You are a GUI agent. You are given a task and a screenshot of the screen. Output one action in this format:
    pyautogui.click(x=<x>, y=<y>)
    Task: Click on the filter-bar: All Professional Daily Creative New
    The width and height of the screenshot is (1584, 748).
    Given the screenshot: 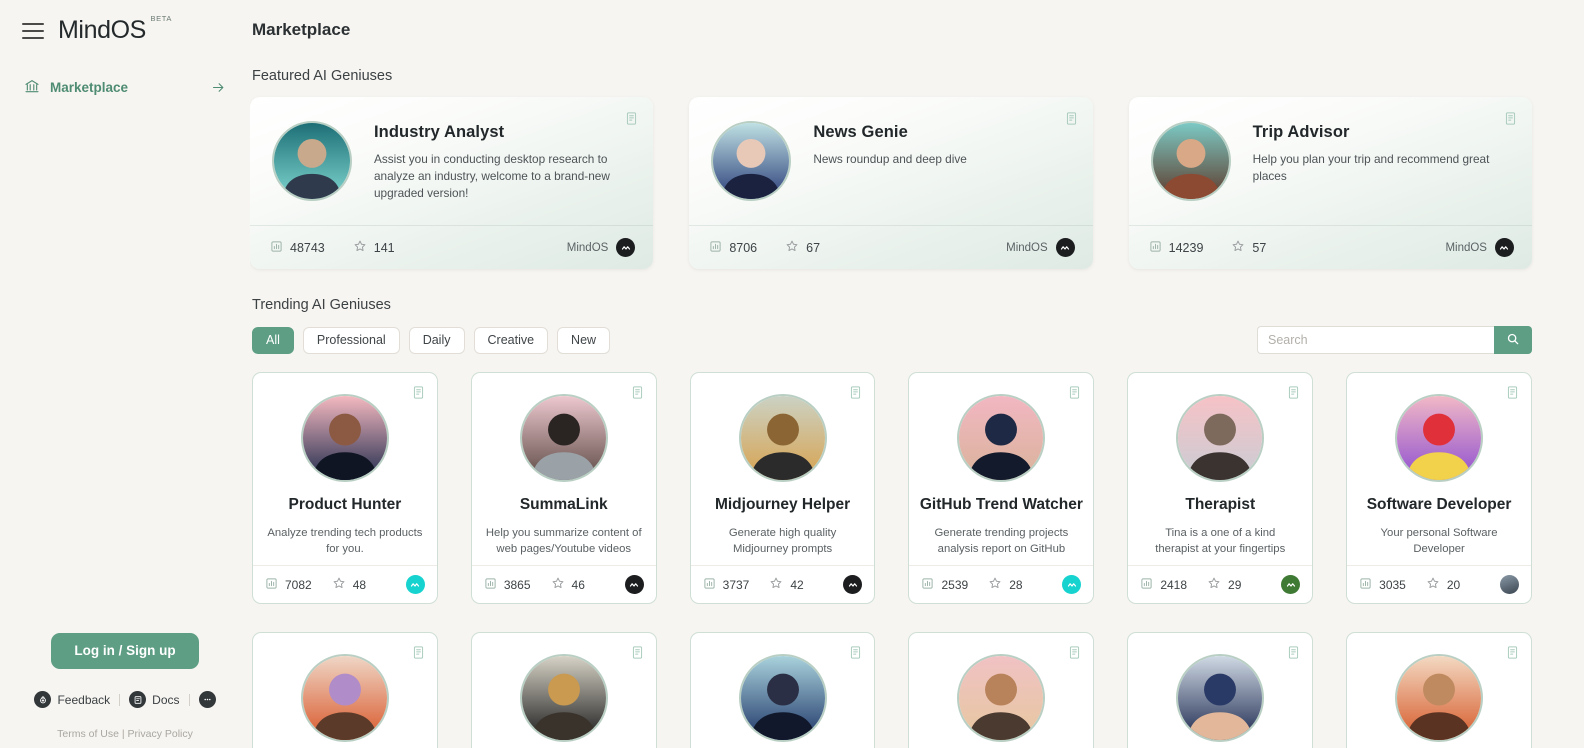 What is the action you would take?
    pyautogui.click(x=892, y=340)
    